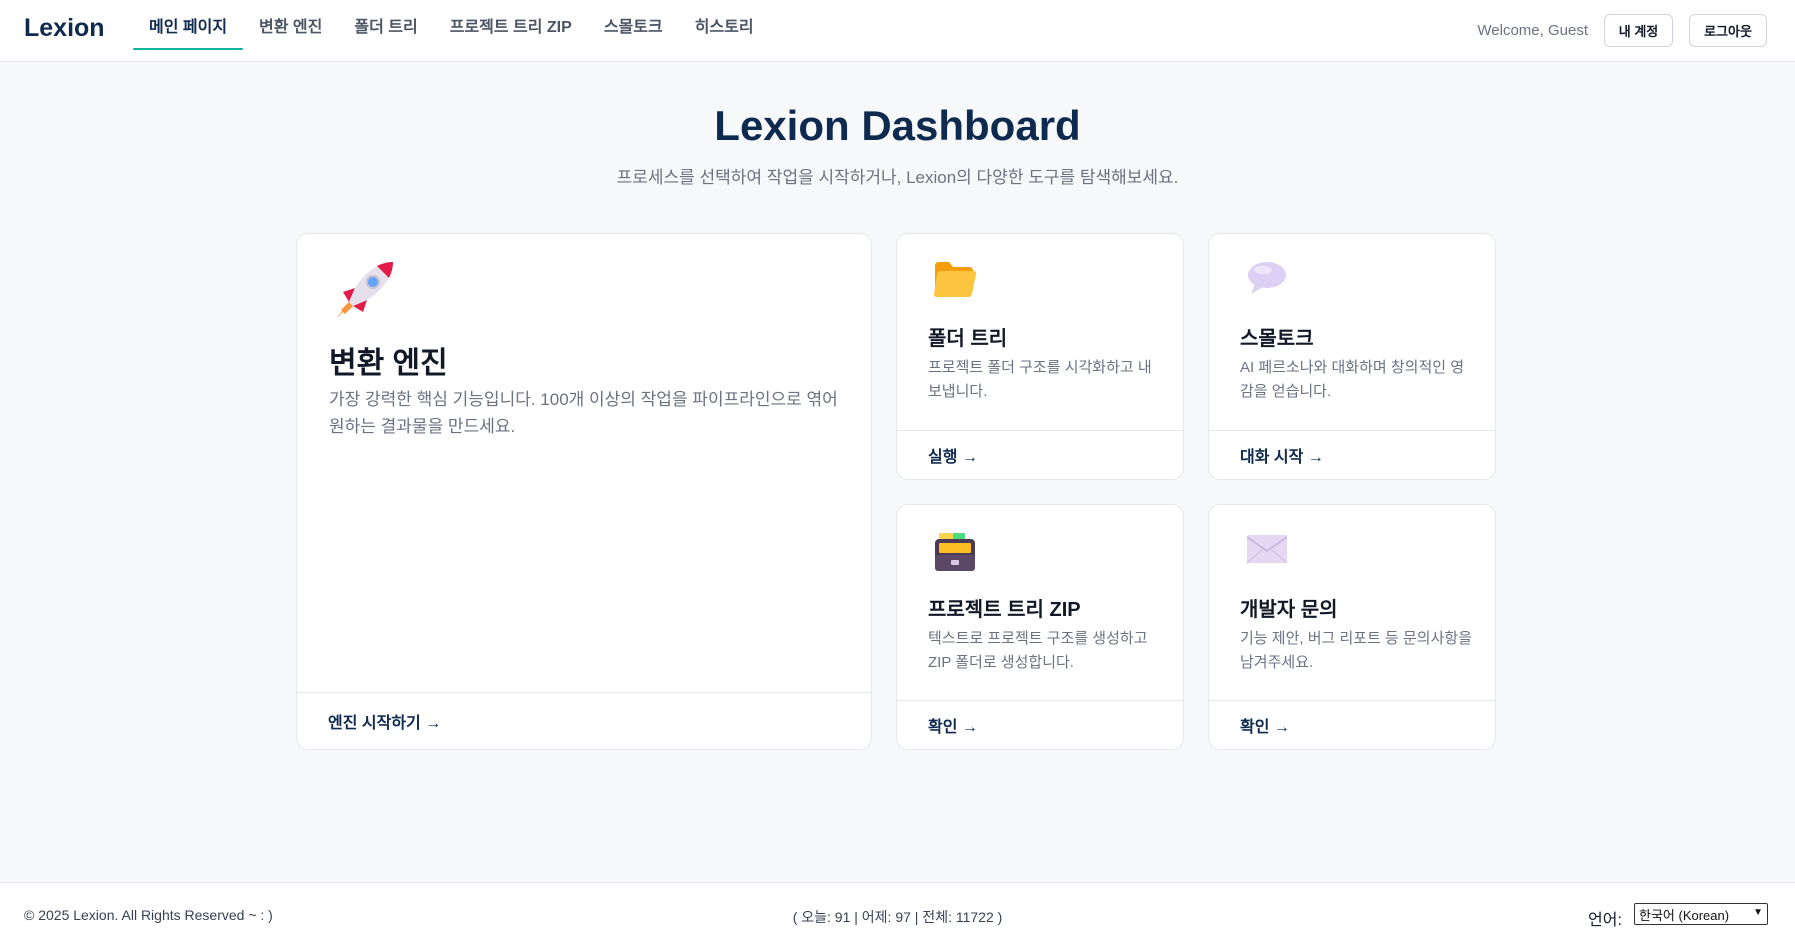  What do you see at coordinates (1040, 454) in the screenshot?
I see `folder-tree-run-link: 실행 →` at bounding box center [1040, 454].